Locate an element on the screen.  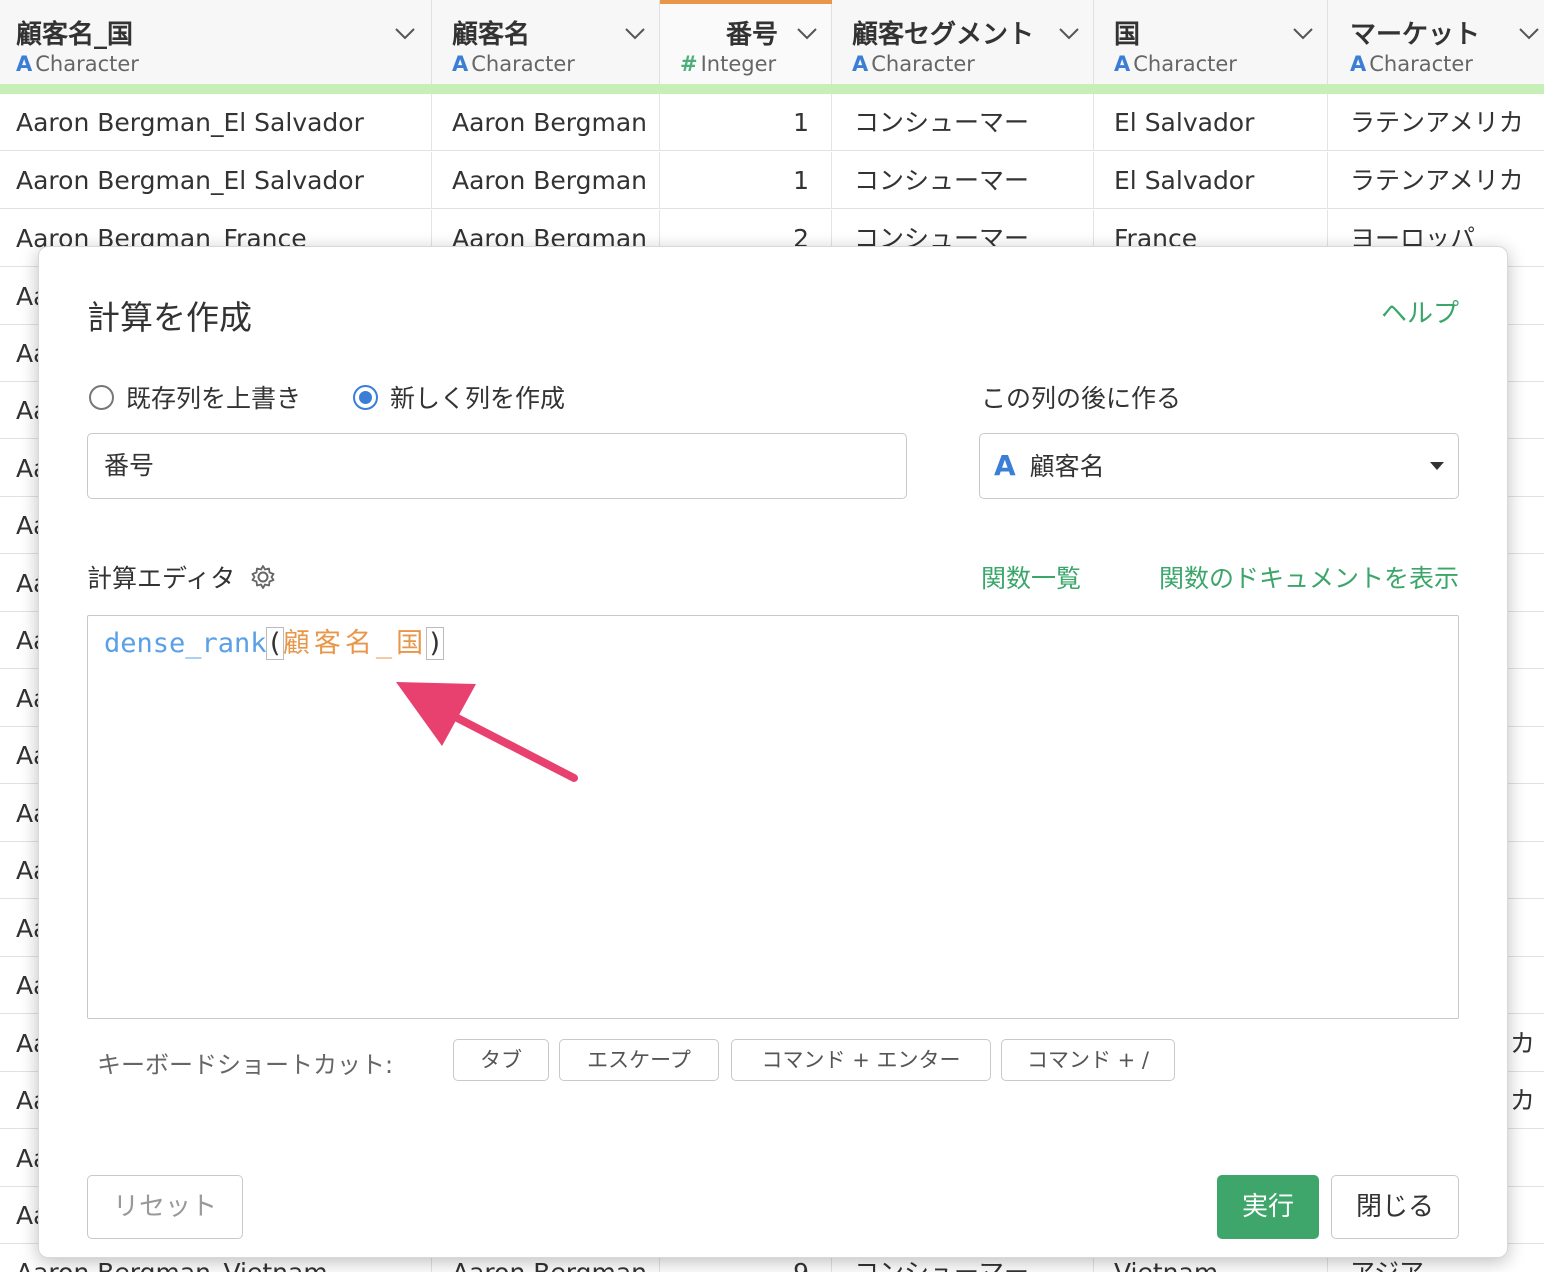
column-name: 国 is located at coordinates (1127, 35).